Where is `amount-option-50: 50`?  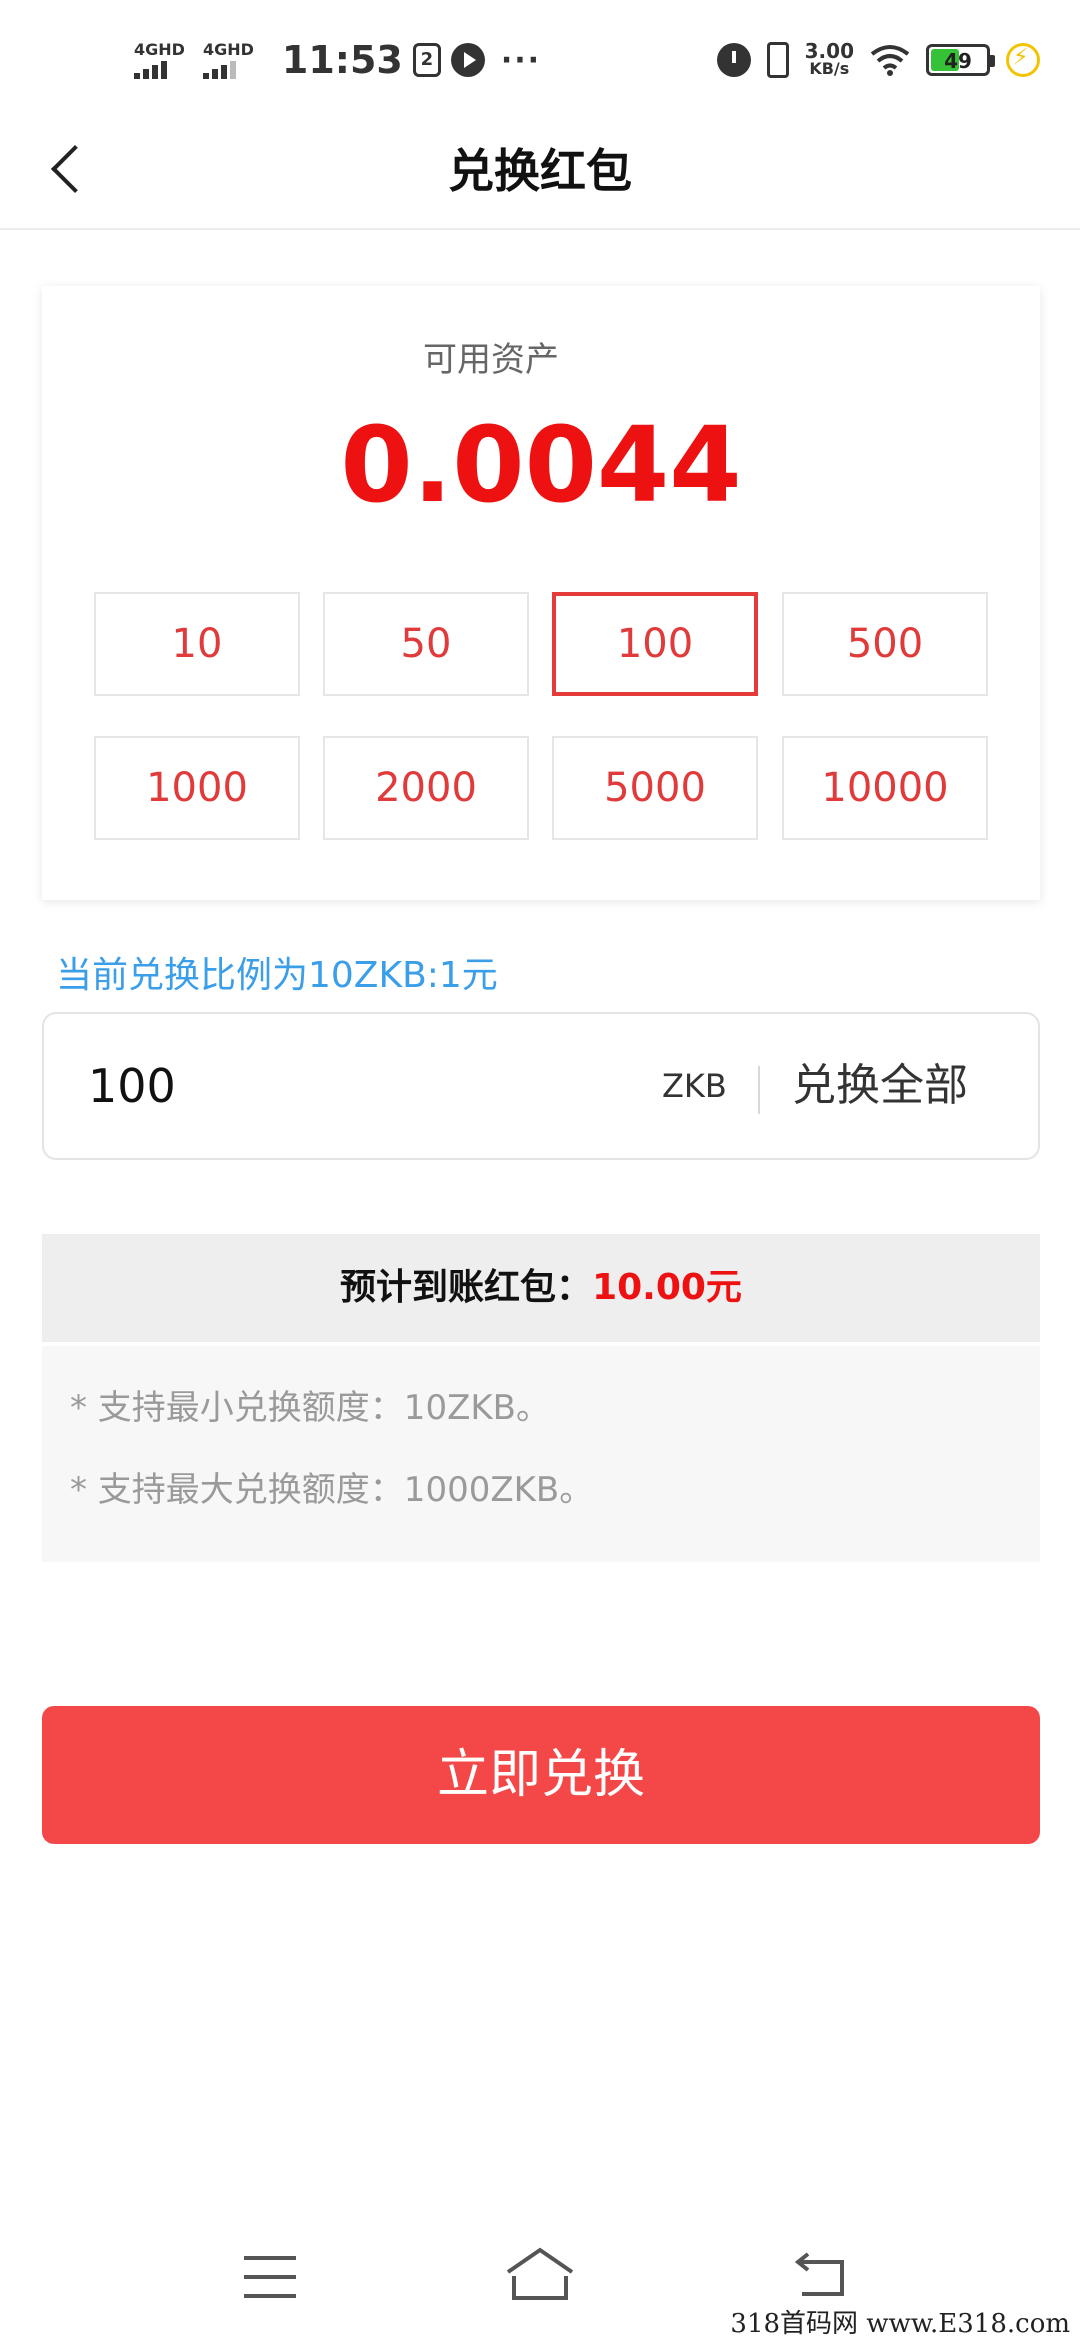 amount-option-50: 50 is located at coordinates (426, 644).